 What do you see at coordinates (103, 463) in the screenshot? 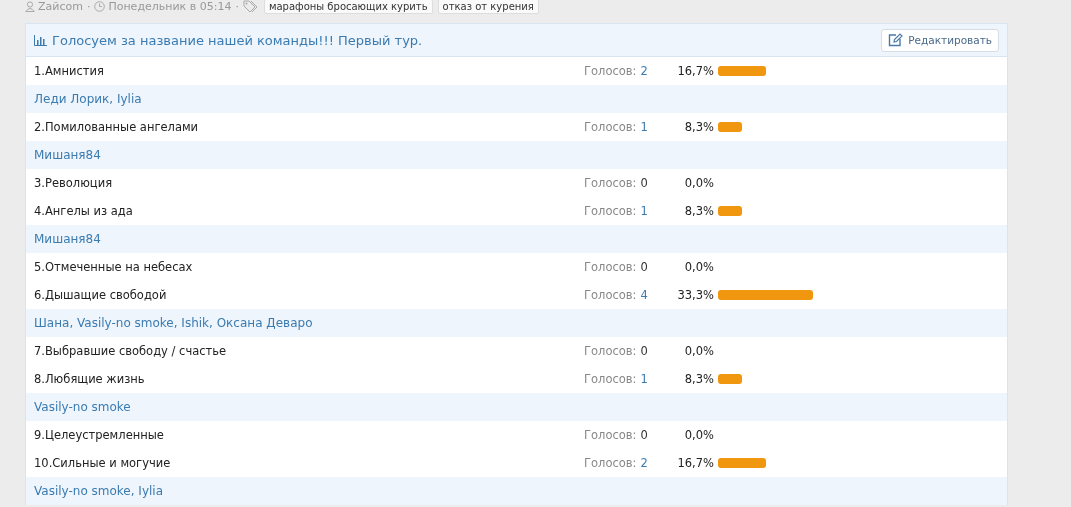
I see `option-label: 10.Сильные и могучие` at bounding box center [103, 463].